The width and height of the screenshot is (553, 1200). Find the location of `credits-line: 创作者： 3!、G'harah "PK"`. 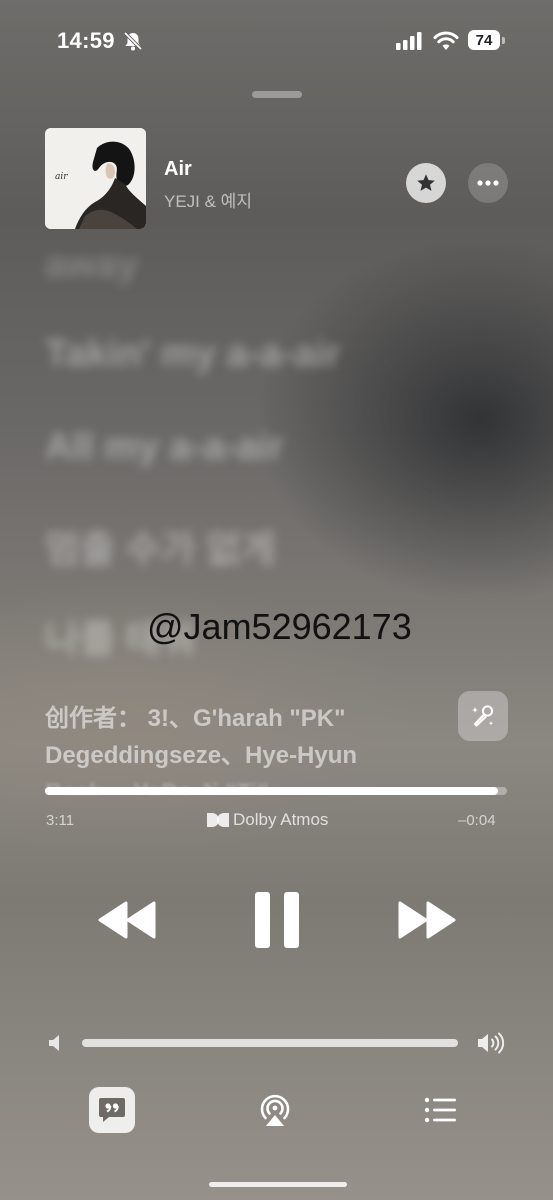

credits-line: 创作者： 3!、G'harah "PK" is located at coordinates (195, 718).